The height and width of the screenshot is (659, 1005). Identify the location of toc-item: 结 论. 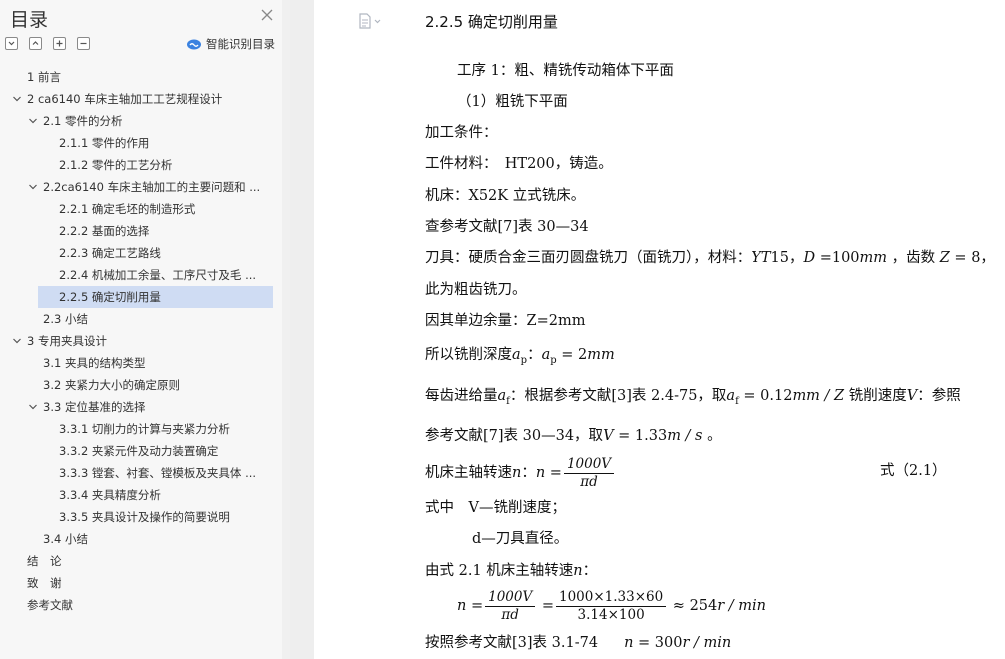
(141, 561).